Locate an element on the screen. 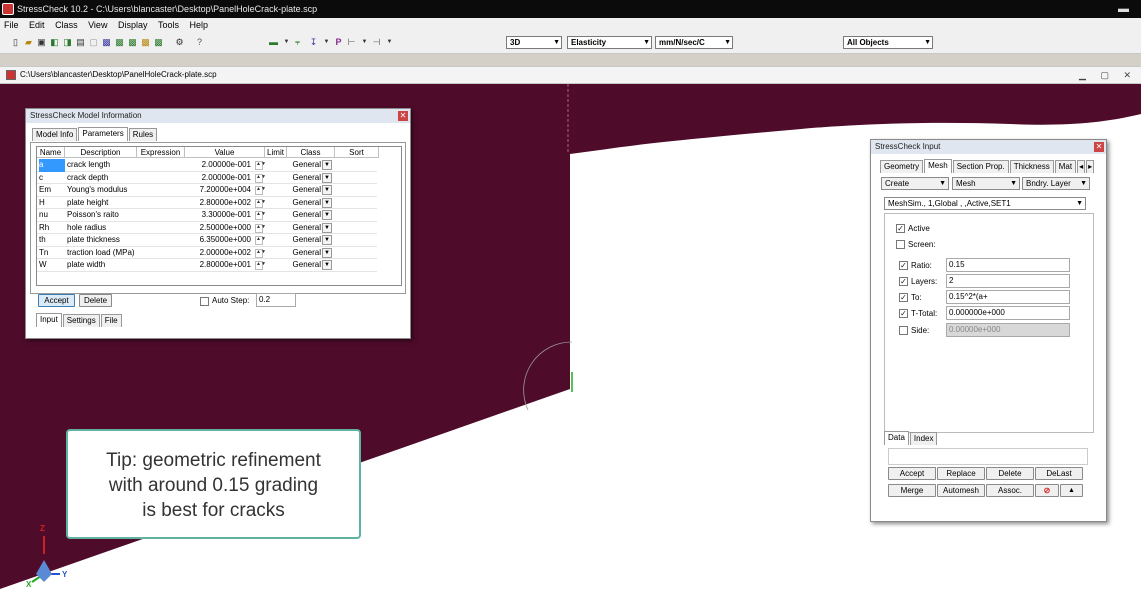  tab-model-info: Model Info is located at coordinates (55, 134).